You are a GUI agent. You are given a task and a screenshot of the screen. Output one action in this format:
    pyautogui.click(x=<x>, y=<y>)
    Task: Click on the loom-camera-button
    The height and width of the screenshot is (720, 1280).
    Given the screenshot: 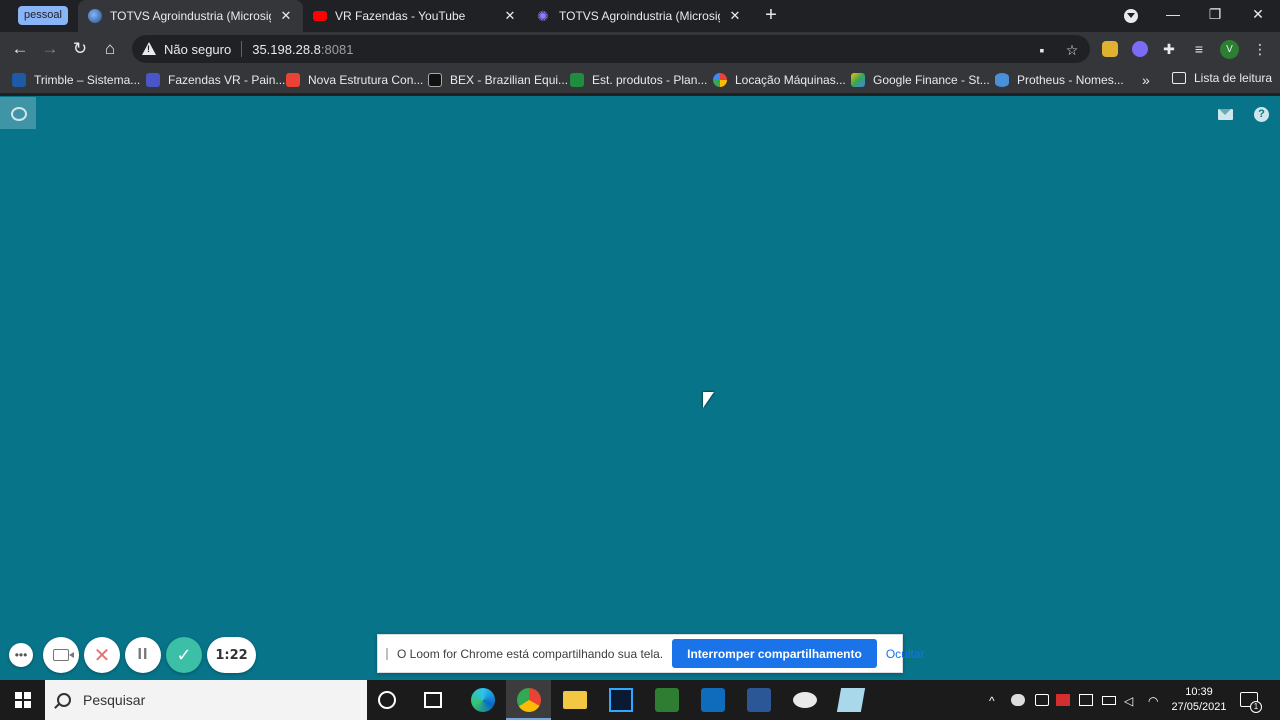 What is the action you would take?
    pyautogui.click(x=61, y=655)
    